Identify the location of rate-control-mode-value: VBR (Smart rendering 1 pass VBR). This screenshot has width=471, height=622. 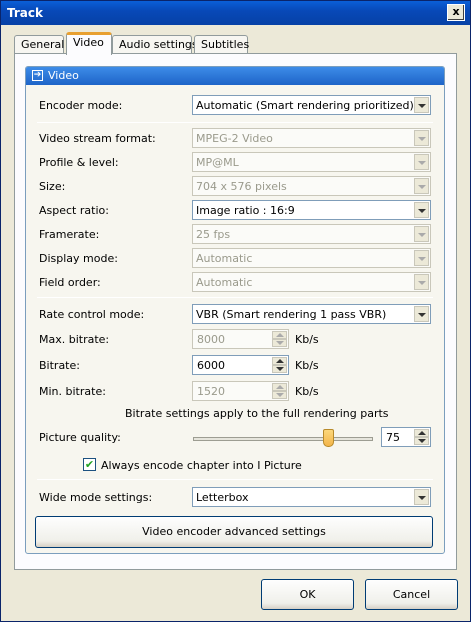
(291, 314).